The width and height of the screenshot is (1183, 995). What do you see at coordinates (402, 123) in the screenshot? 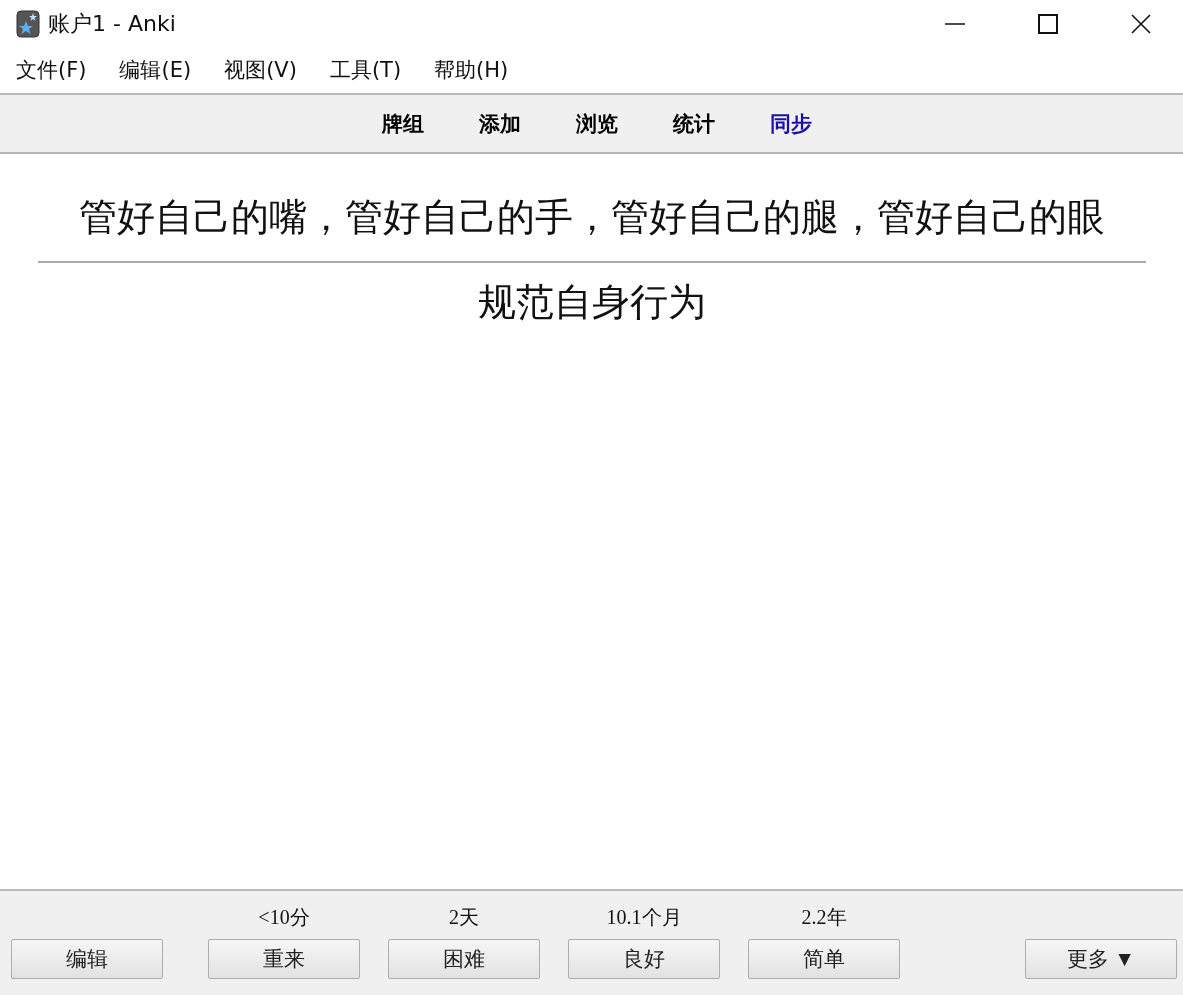
I see `toolbar-link: 牌组` at bounding box center [402, 123].